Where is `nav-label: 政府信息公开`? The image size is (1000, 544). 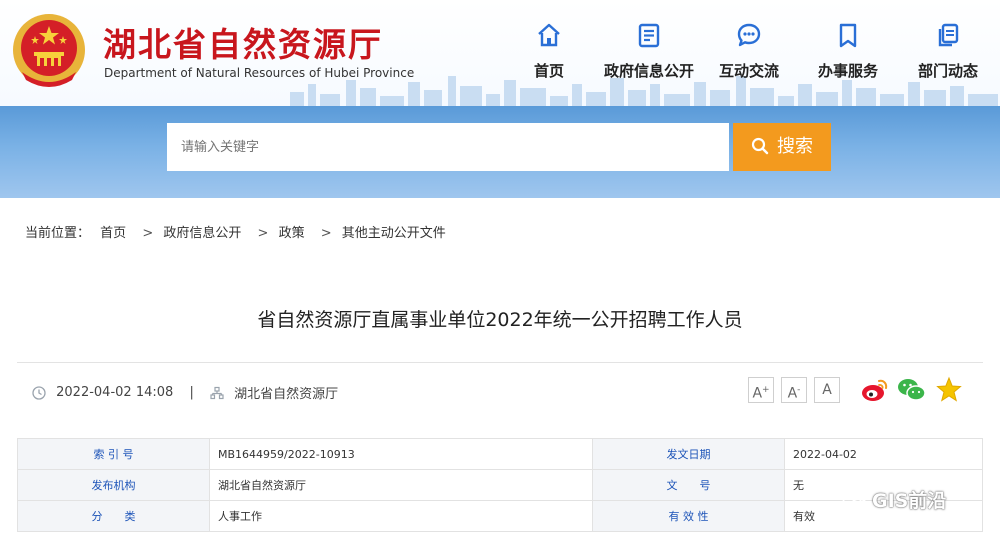 nav-label: 政府信息公开 is located at coordinates (648, 71).